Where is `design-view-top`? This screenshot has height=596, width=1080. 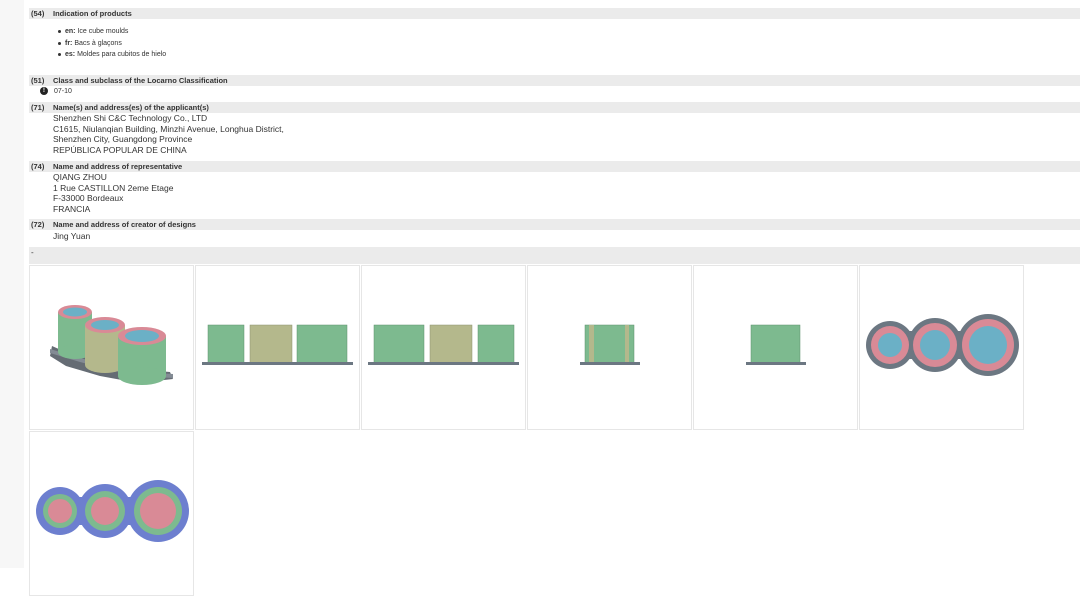
design-view-top is located at coordinates (941, 347).